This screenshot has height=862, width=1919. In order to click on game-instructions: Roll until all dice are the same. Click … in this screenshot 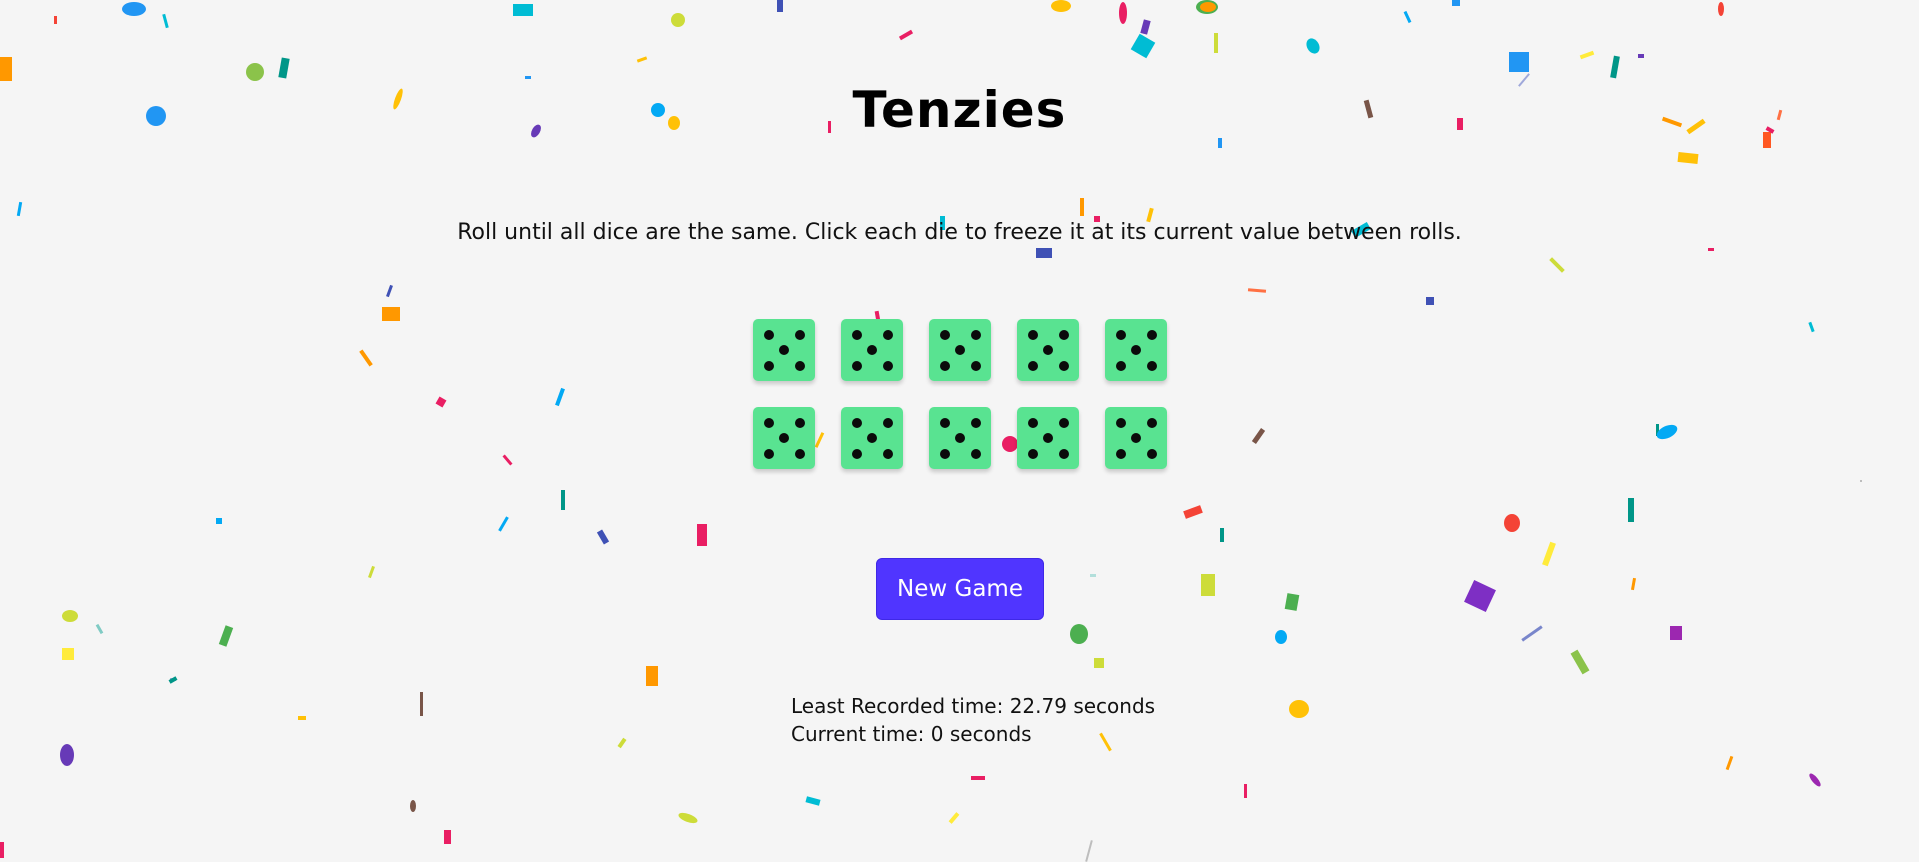, I will do `click(959, 232)`.